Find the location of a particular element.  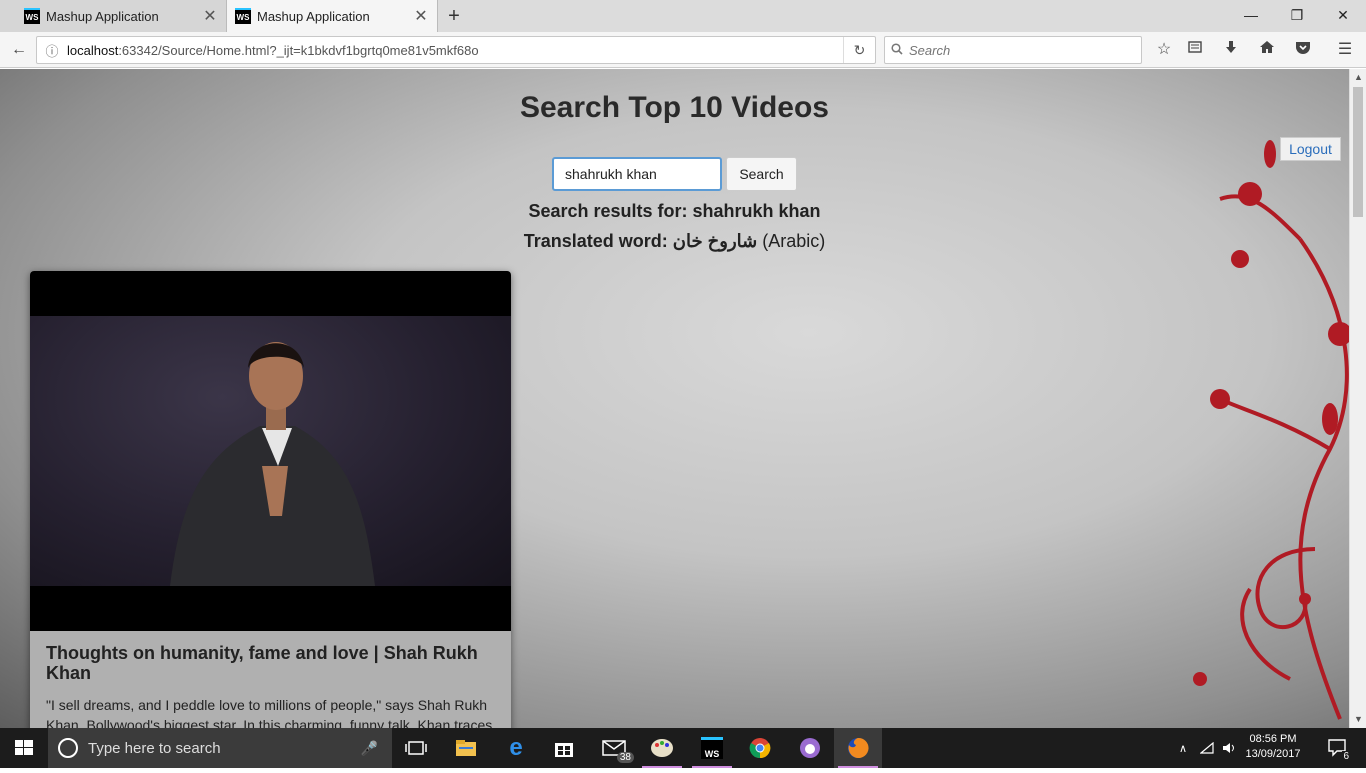

store-icon is located at coordinates (564, 748).